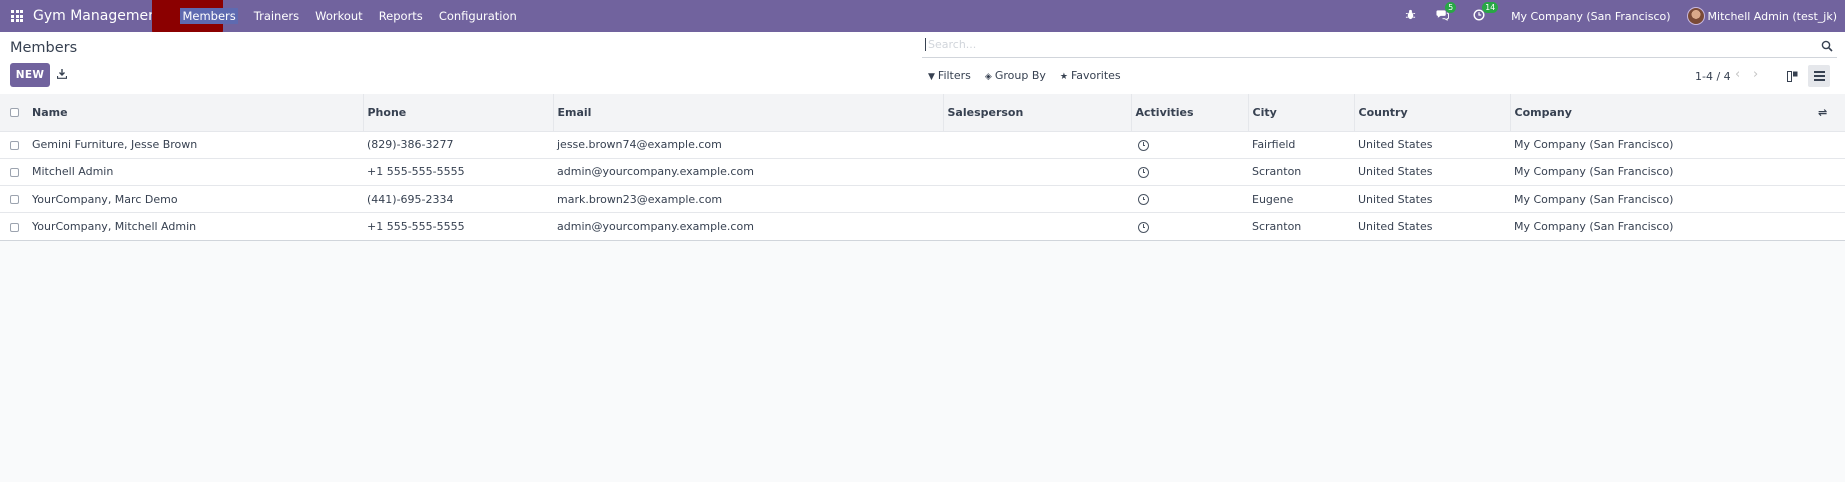 This screenshot has width=1845, height=482. Describe the element at coordinates (1095, 75) in the screenshot. I see `favorites-label: Favorites` at that location.